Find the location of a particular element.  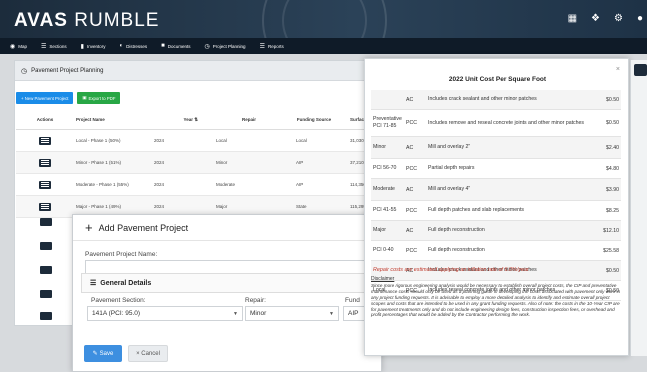

cost-price: $25.58 is located at coordinates (611, 250).